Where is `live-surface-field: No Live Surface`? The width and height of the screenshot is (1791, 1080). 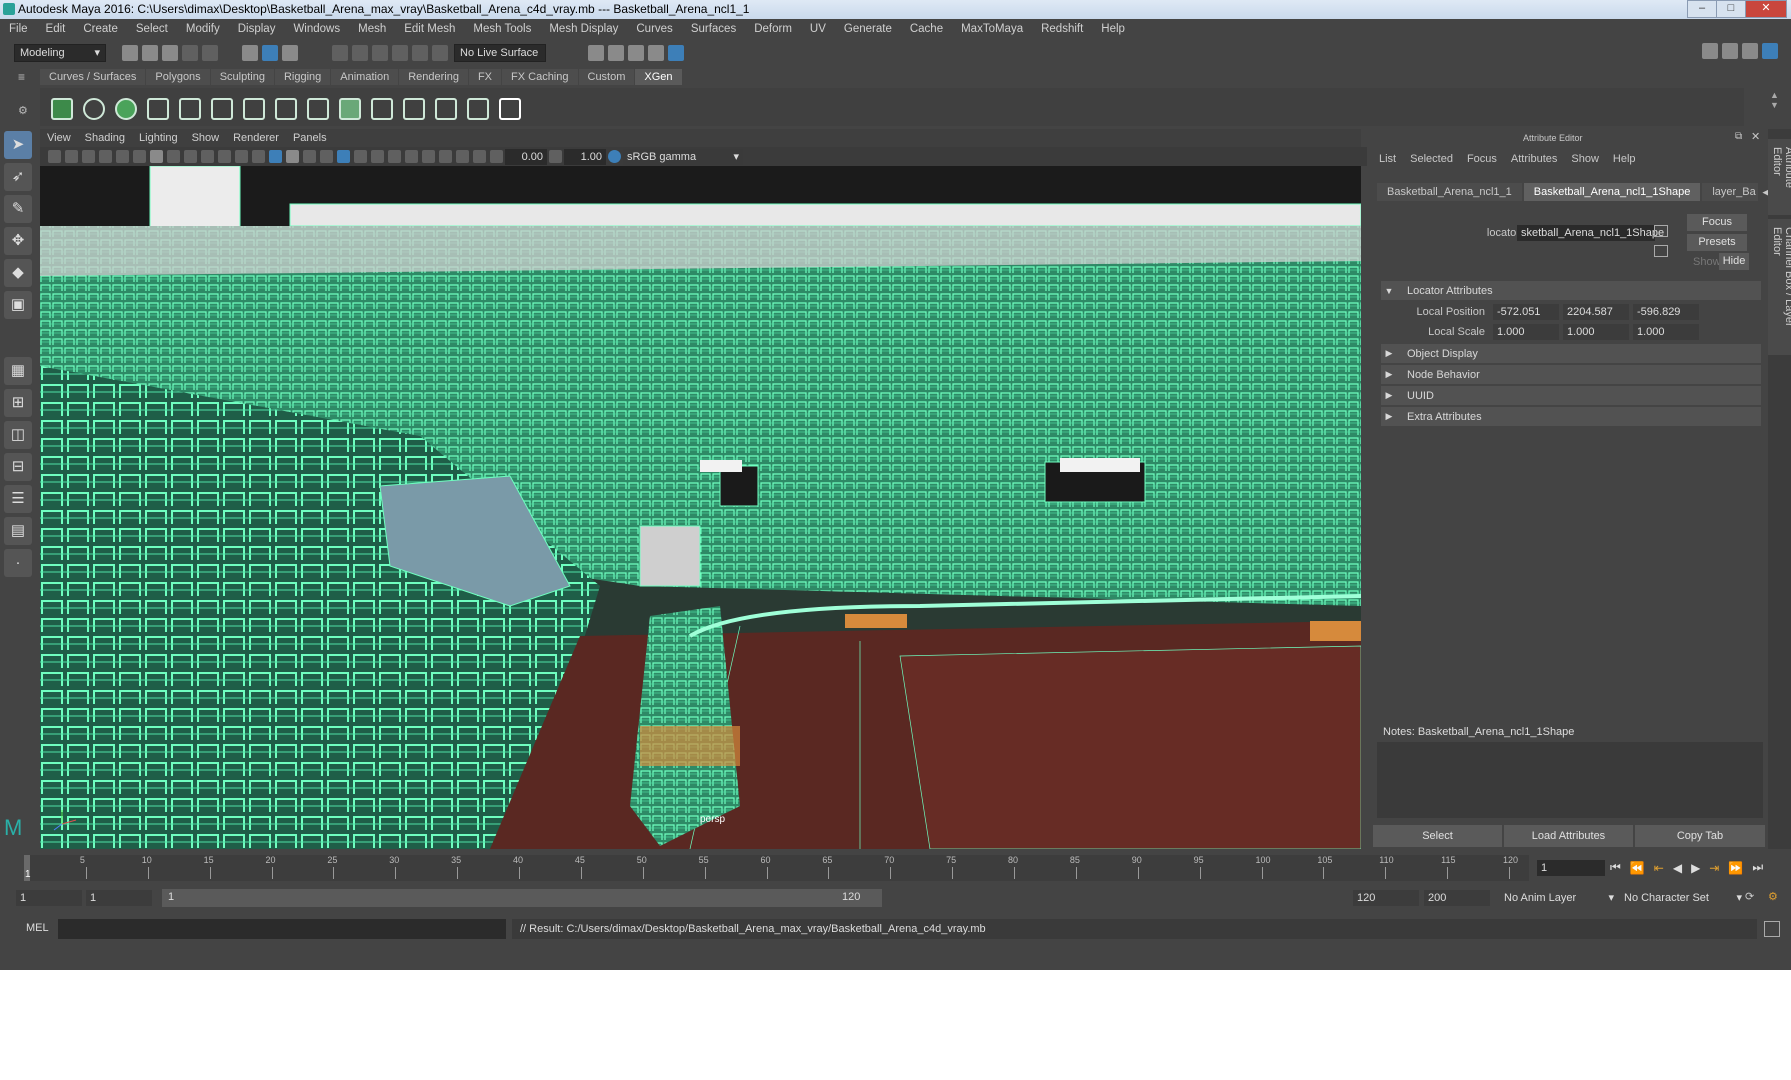 live-surface-field: No Live Surface is located at coordinates (500, 53).